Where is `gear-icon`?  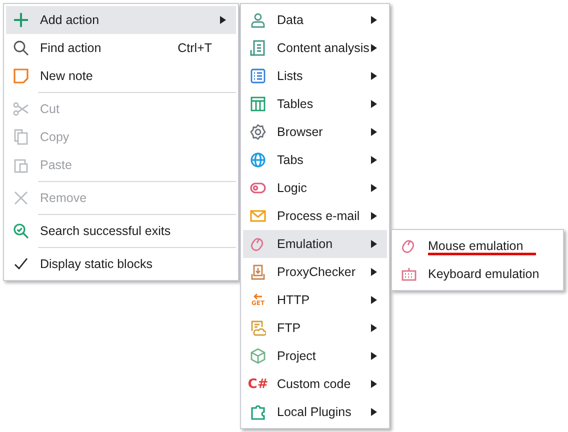 gear-icon is located at coordinates (258, 132).